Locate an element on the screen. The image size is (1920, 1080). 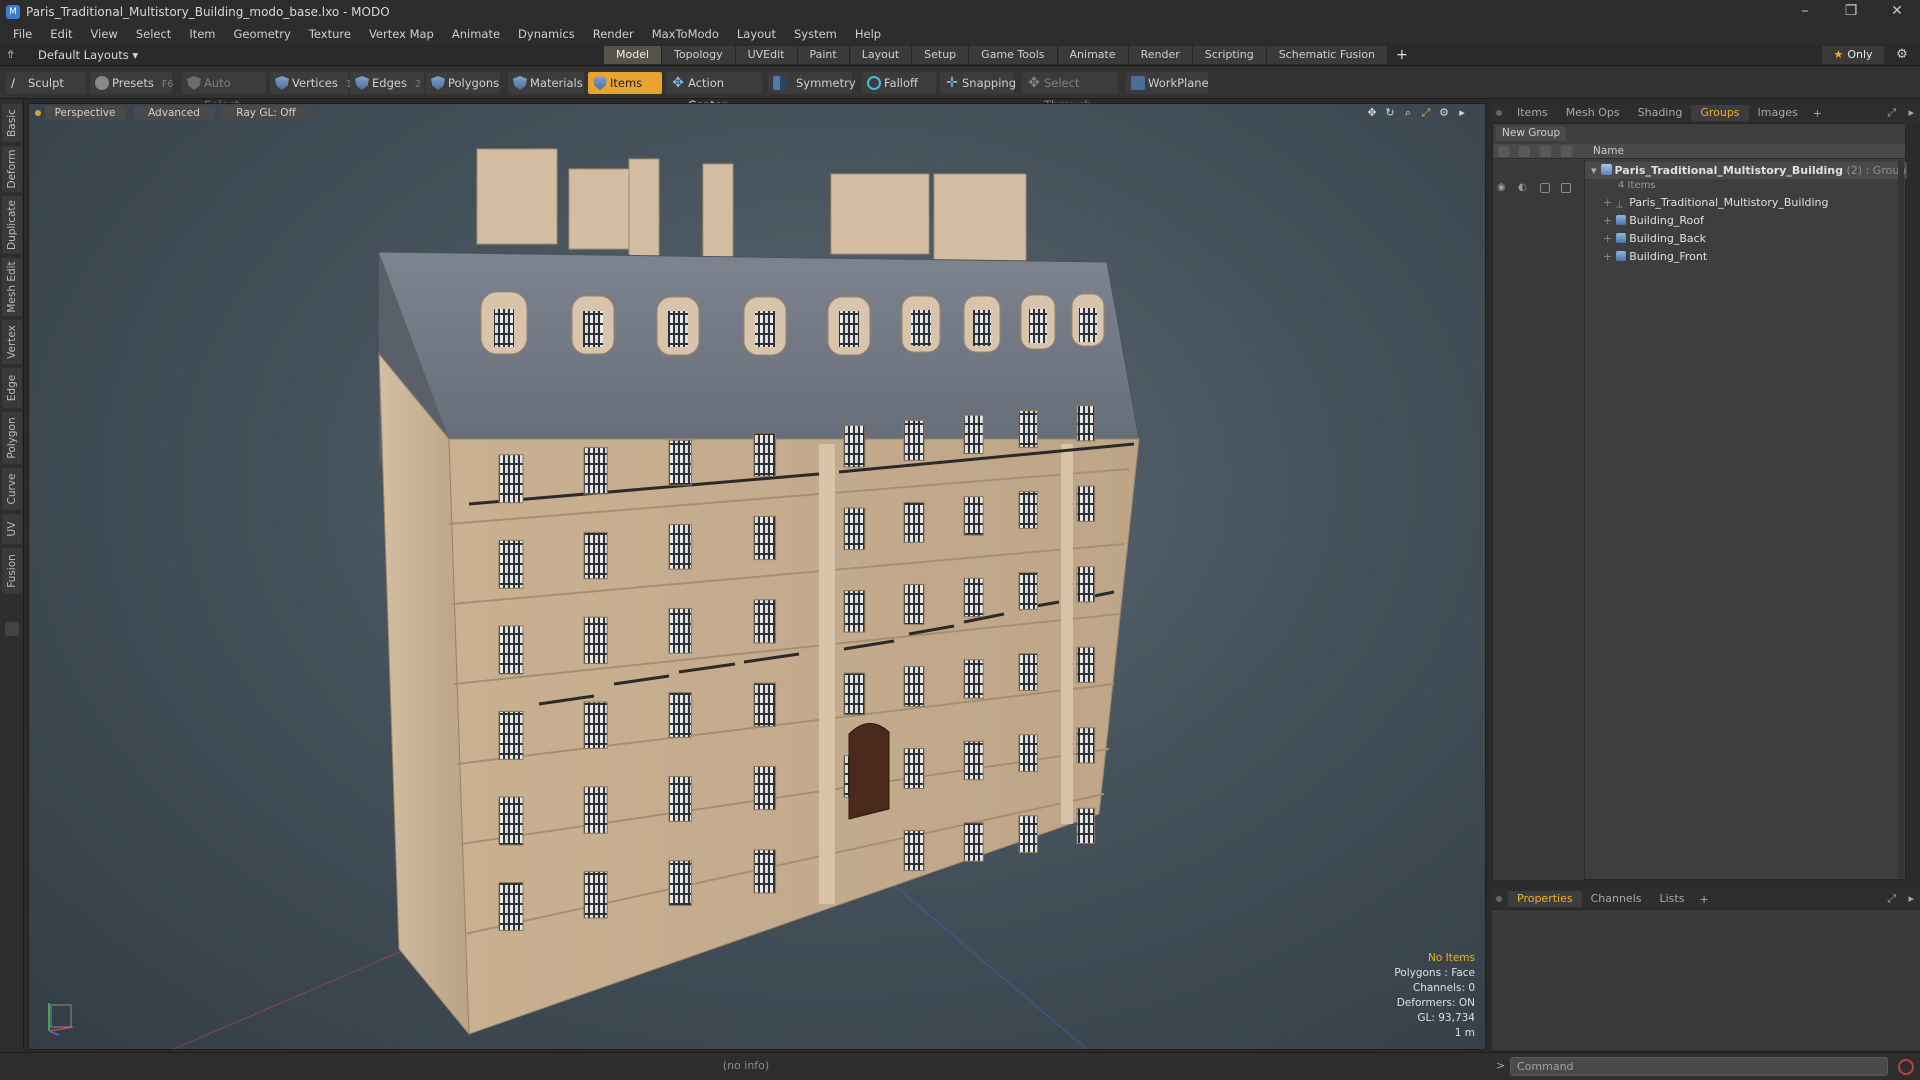
lock-toggle is located at coordinates (1545, 188).